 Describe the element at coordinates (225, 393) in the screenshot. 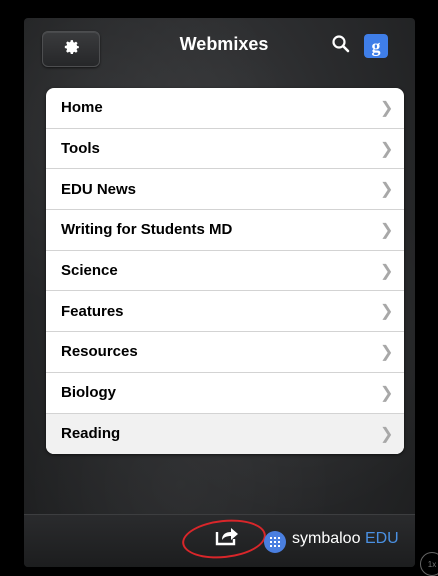

I see `list-item-biology: Biology ❯` at that location.